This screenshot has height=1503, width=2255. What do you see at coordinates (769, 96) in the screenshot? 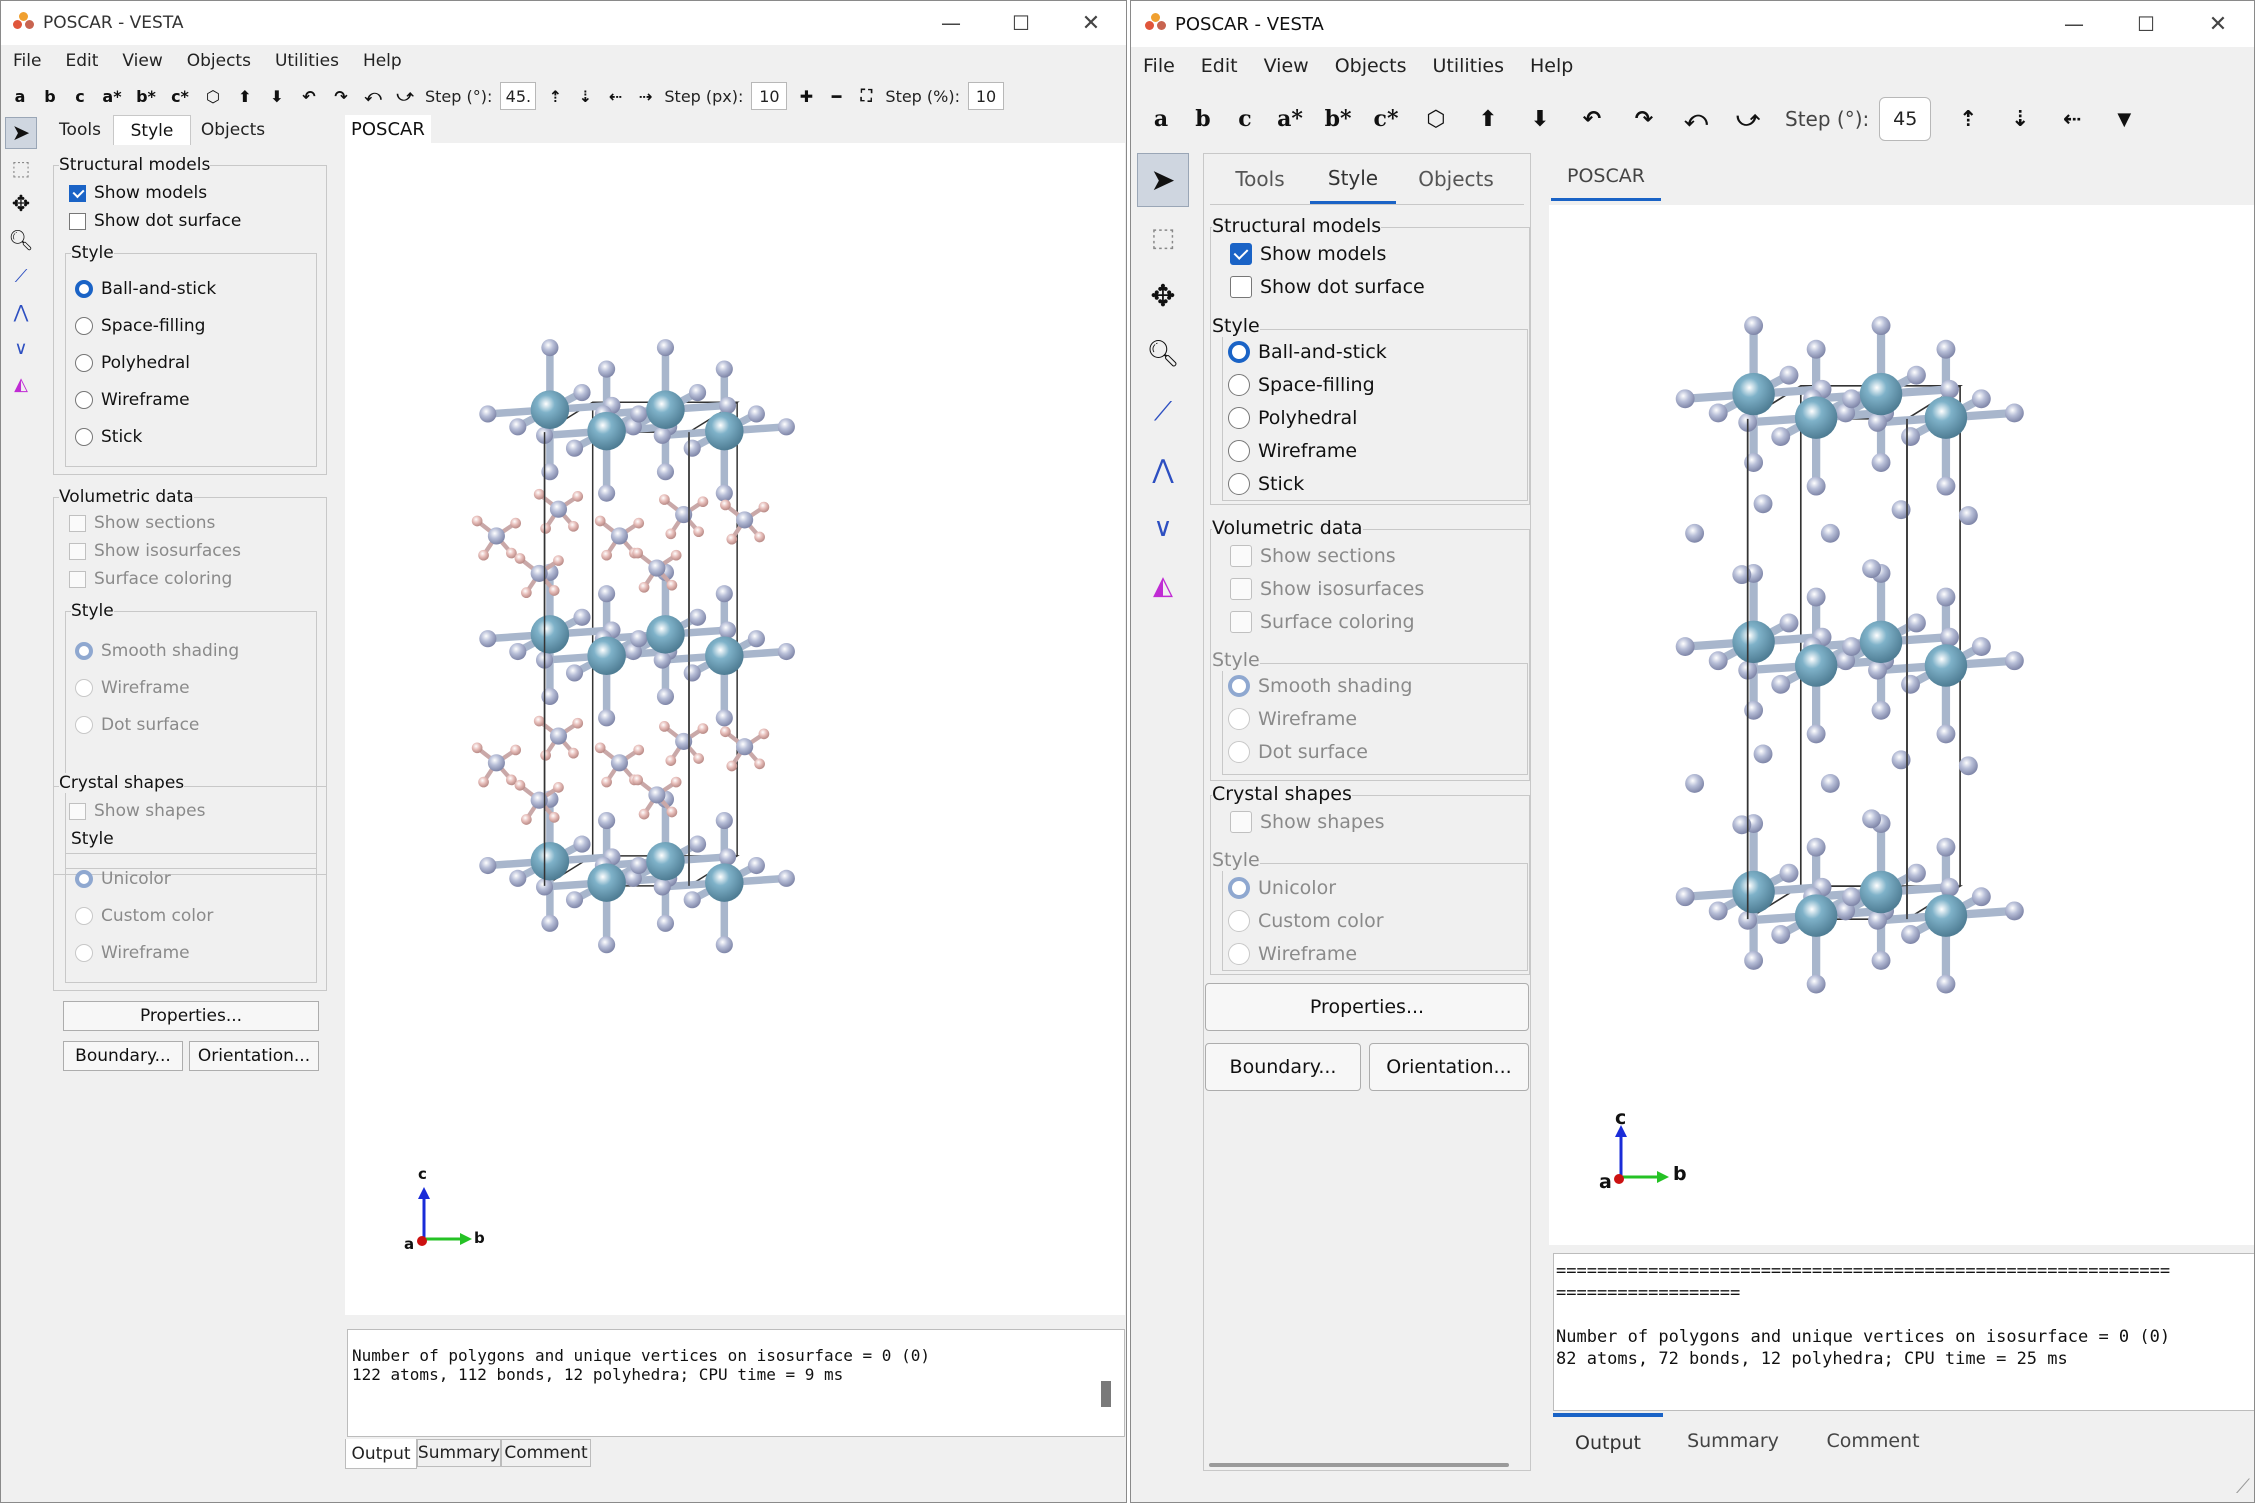
I see `step-px-input: 10` at bounding box center [769, 96].